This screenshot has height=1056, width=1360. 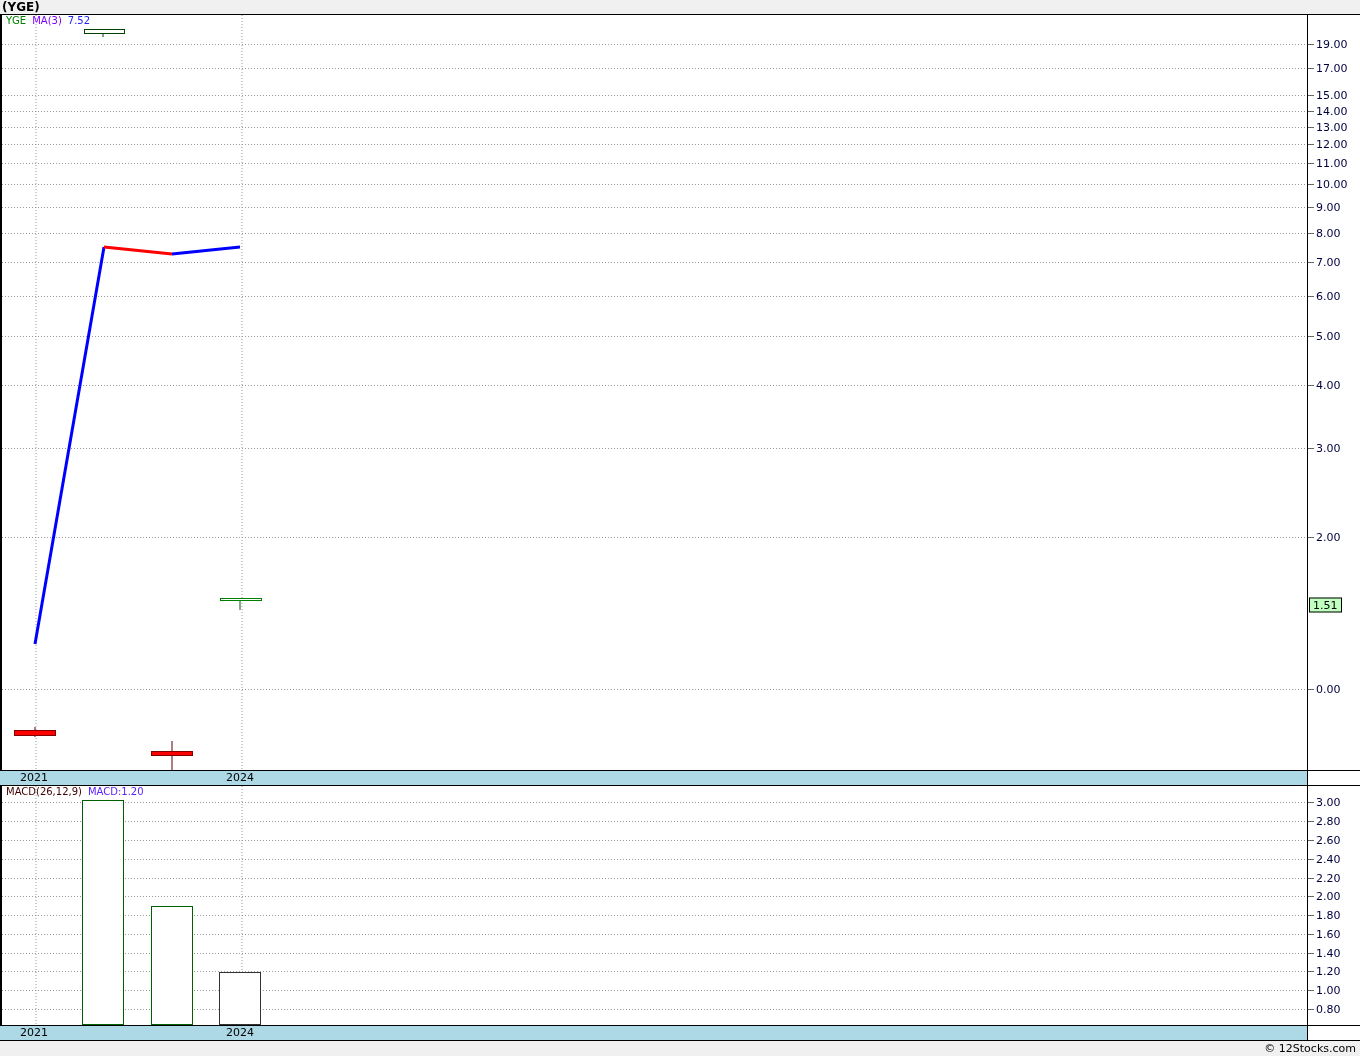 I want to click on price-axis-label: 10.00, so click(x=1332, y=184).